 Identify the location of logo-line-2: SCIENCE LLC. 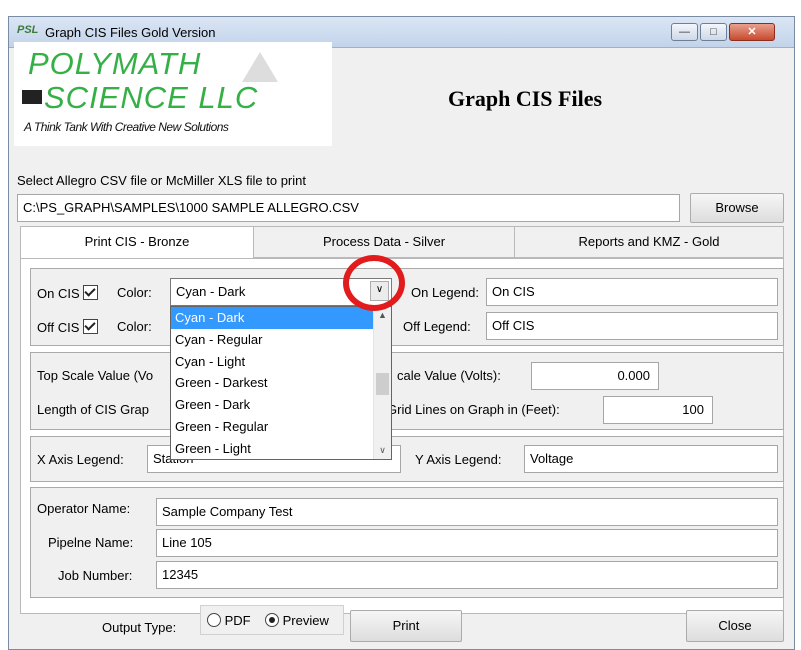
(151, 97).